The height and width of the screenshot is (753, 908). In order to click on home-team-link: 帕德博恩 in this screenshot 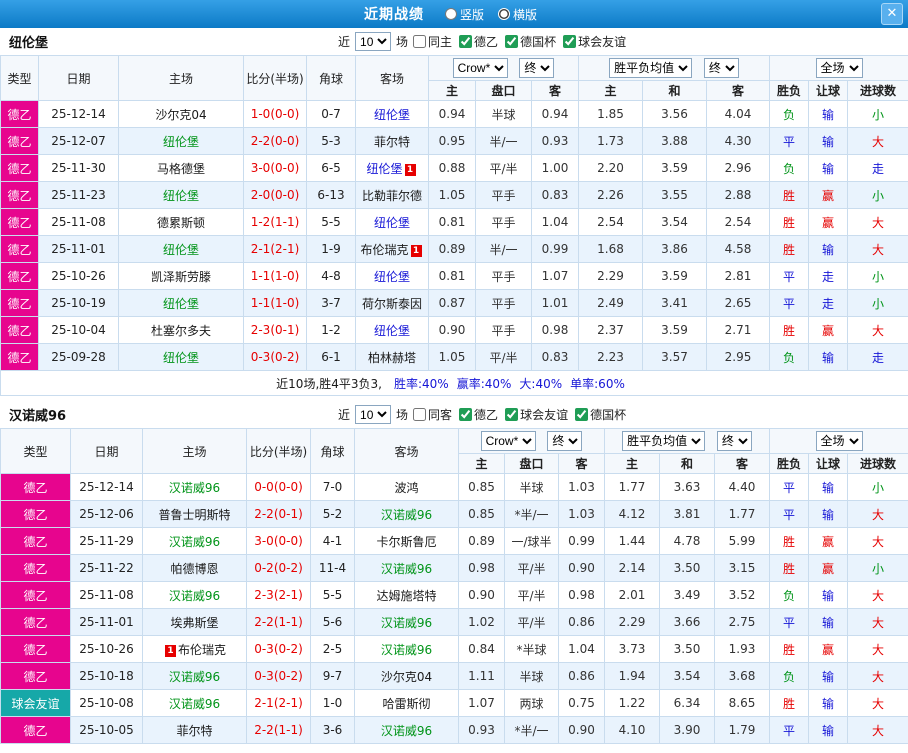, I will do `click(194, 569)`.